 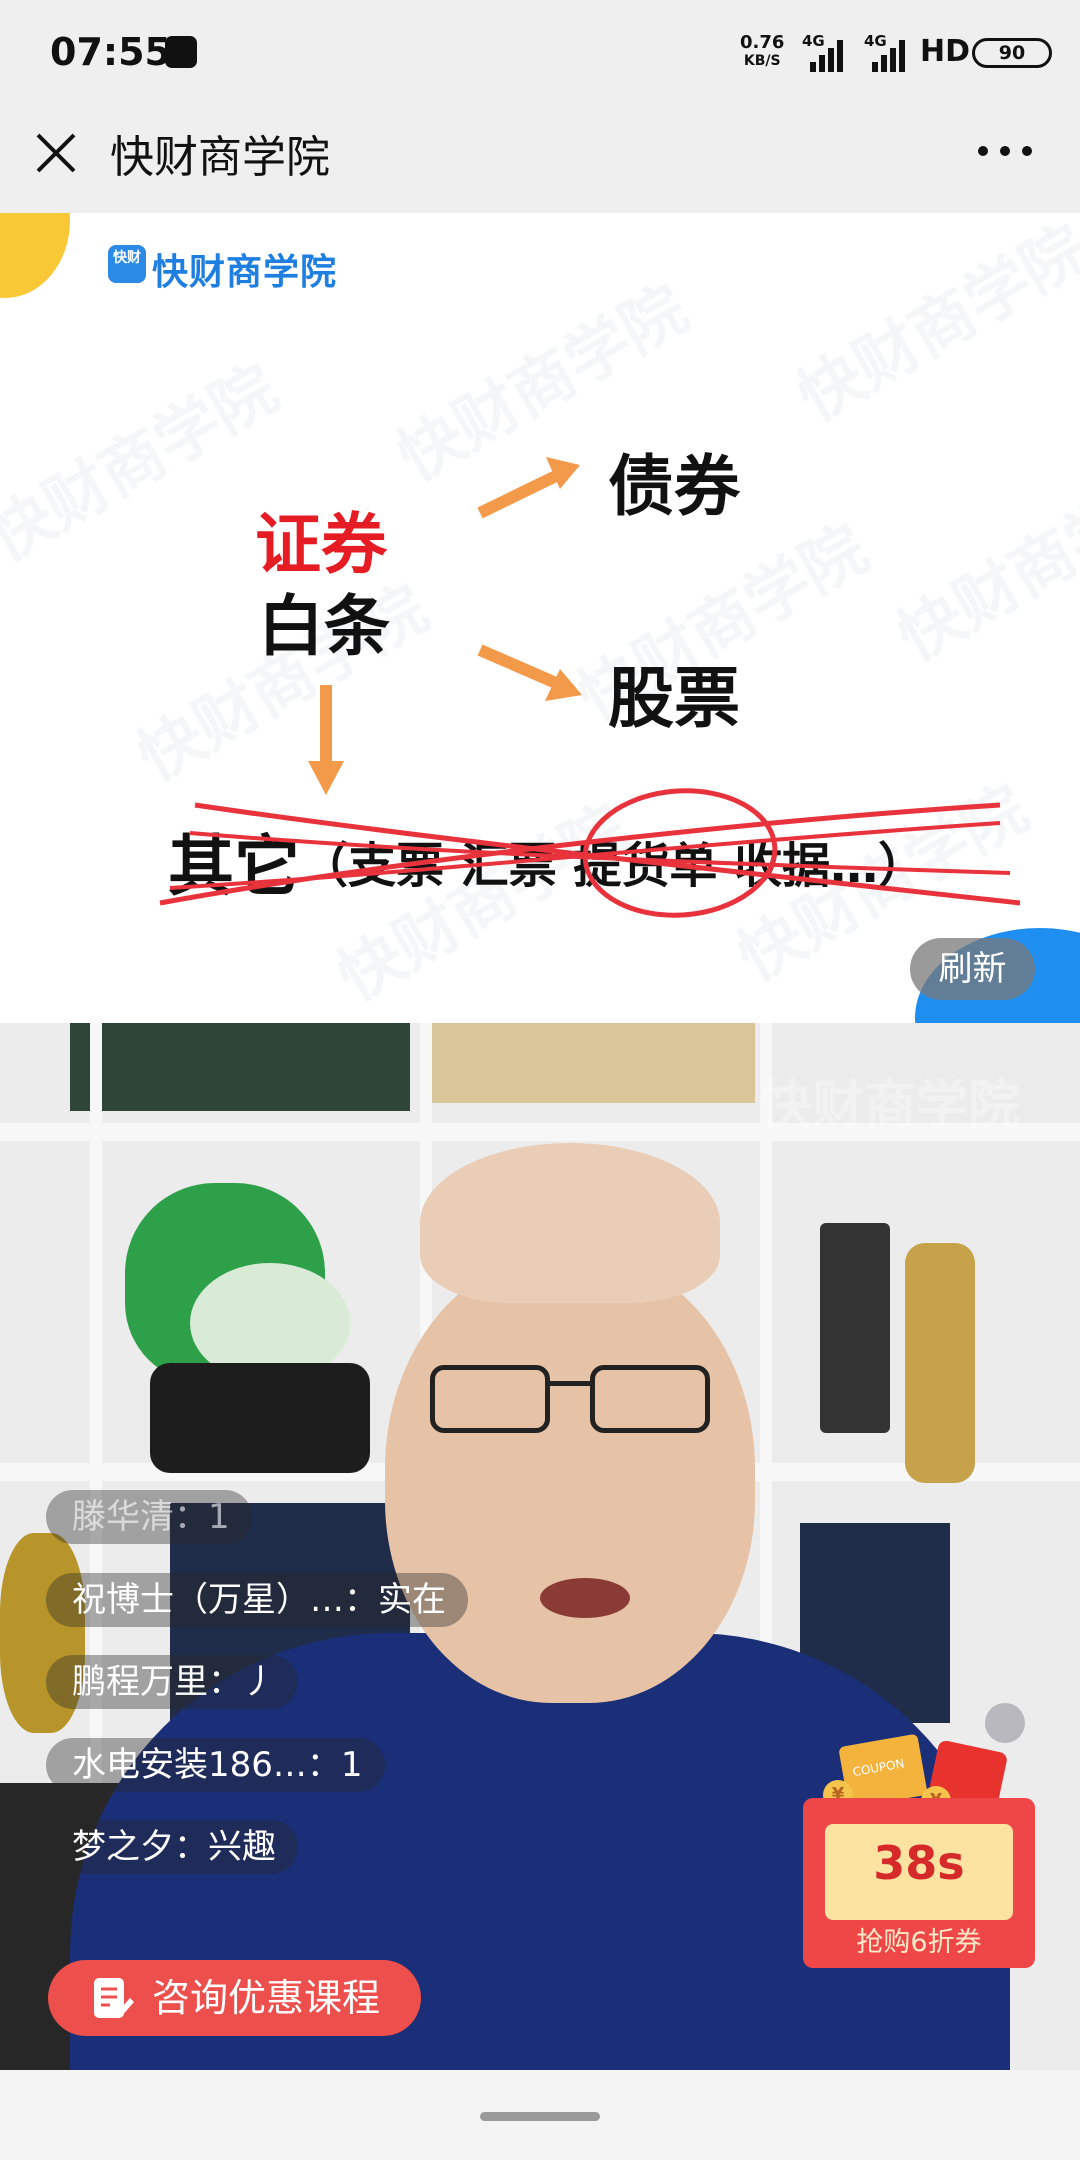 I want to click on chat-comment: 祝博士（万星）…：实在, so click(x=257, y=1600).